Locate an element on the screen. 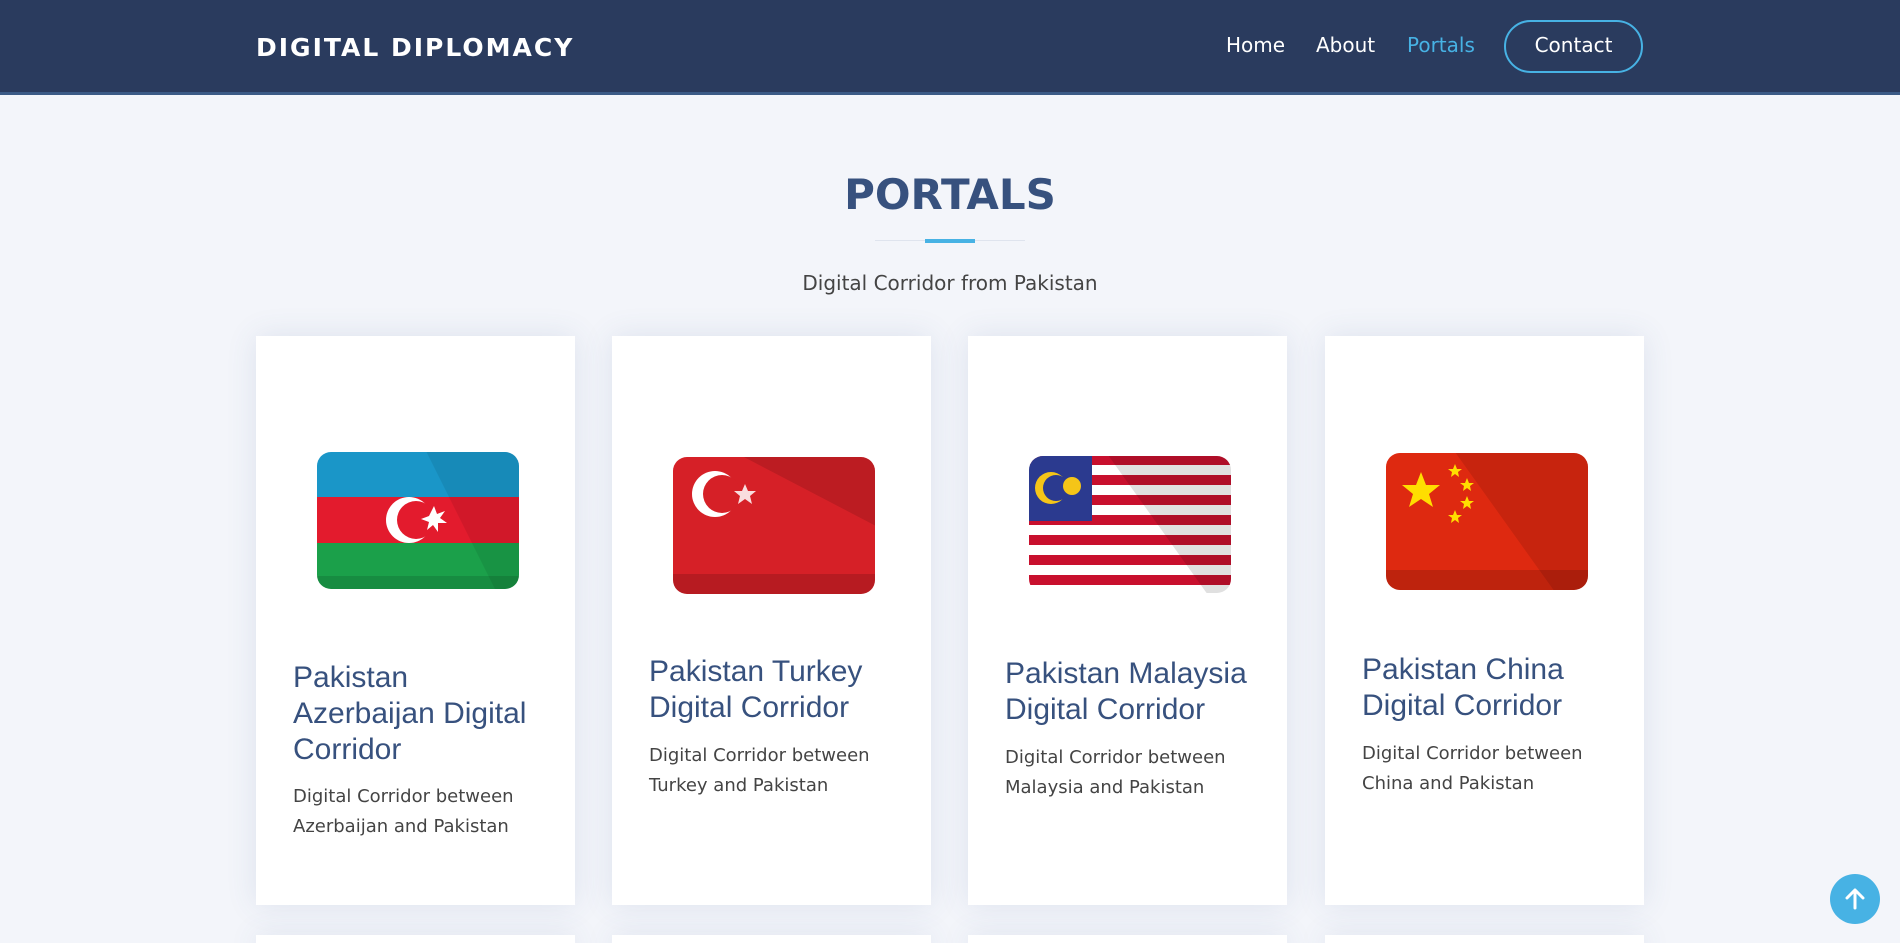  portal-title: Pakistan Azerbaijan Digital Corridor is located at coordinates (423, 714).